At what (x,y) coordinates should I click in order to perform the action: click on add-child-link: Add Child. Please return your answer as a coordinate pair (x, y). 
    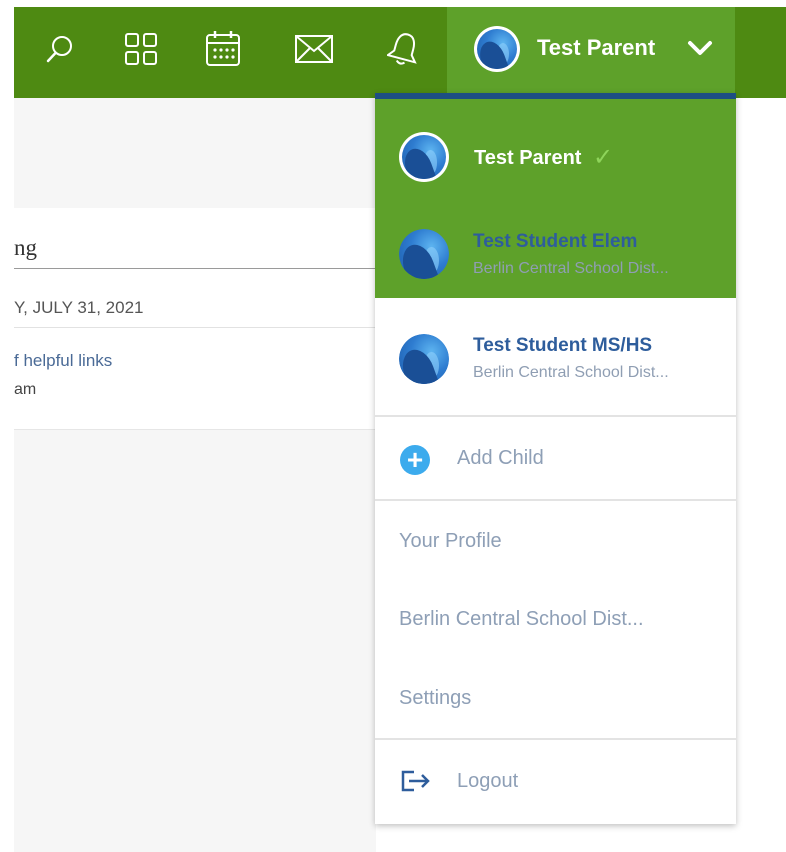
    Looking at the image, I should click on (500, 458).